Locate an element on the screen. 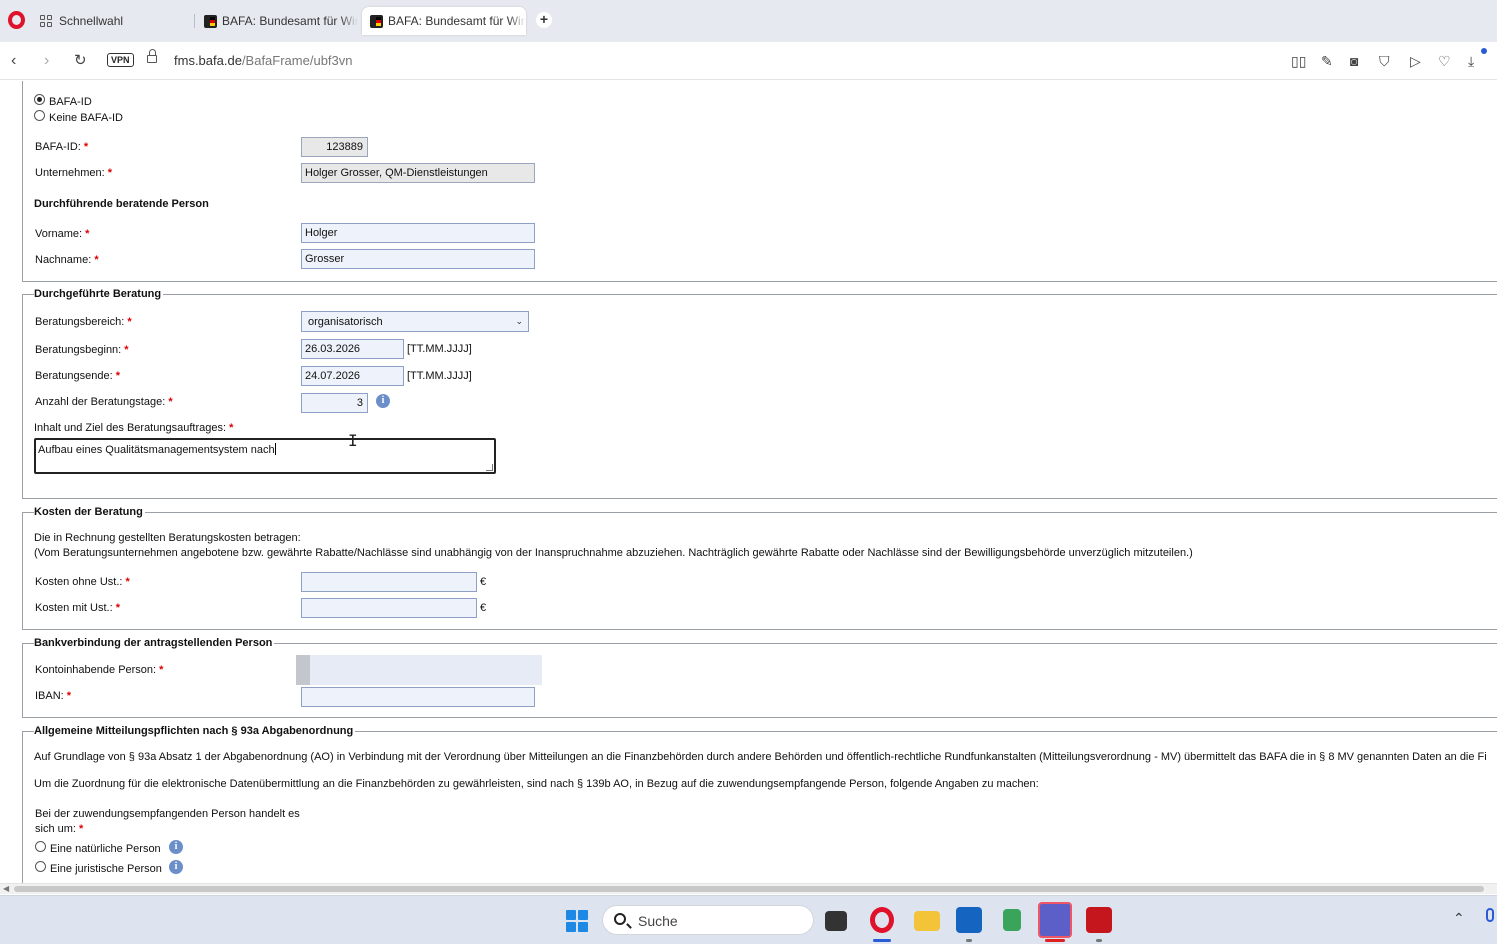 Image resolution: width=1497 pixels, height=944 pixels. opera-taskbar-icon is located at coordinates (882, 920).